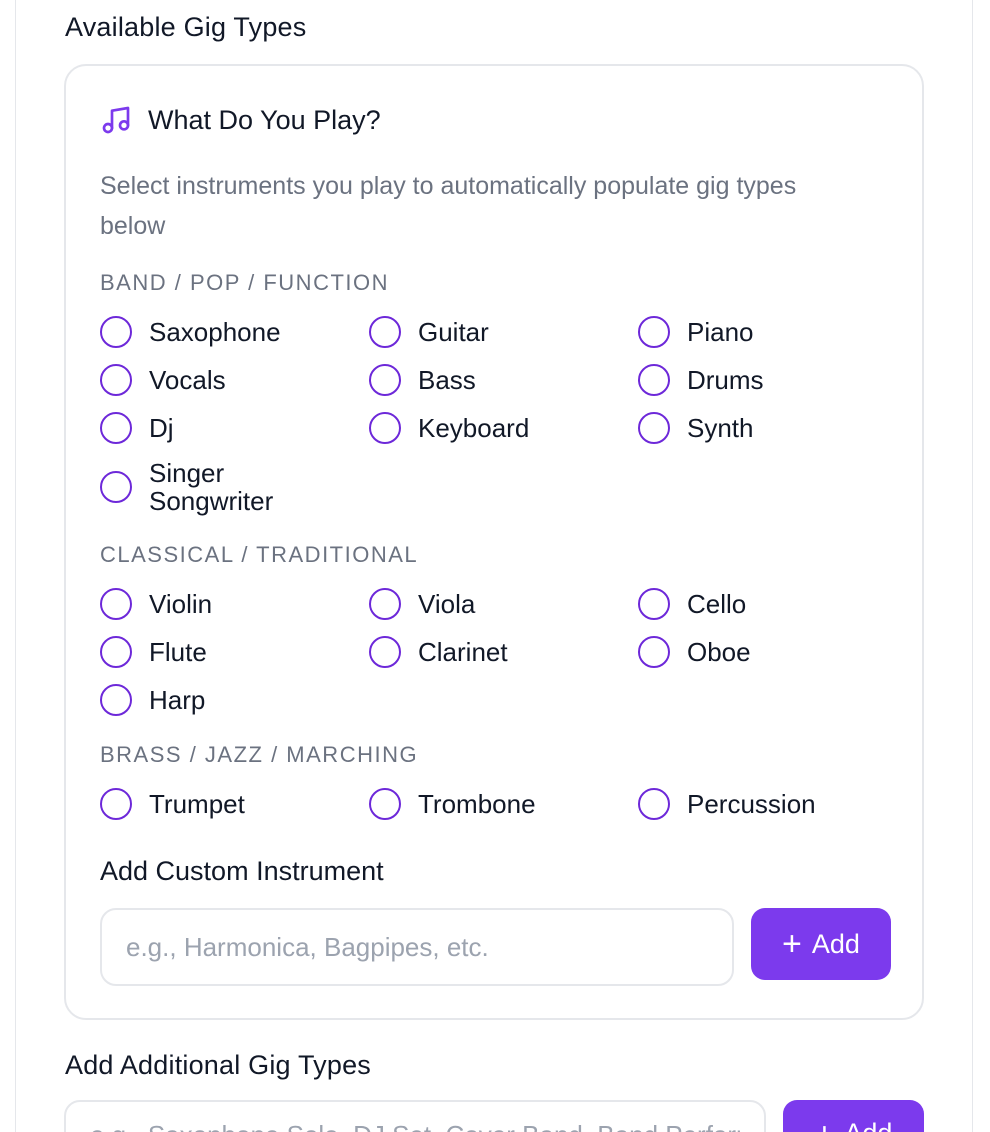  What do you see at coordinates (186, 27) in the screenshot?
I see `available-gig-types-title: Available Gig Types` at bounding box center [186, 27].